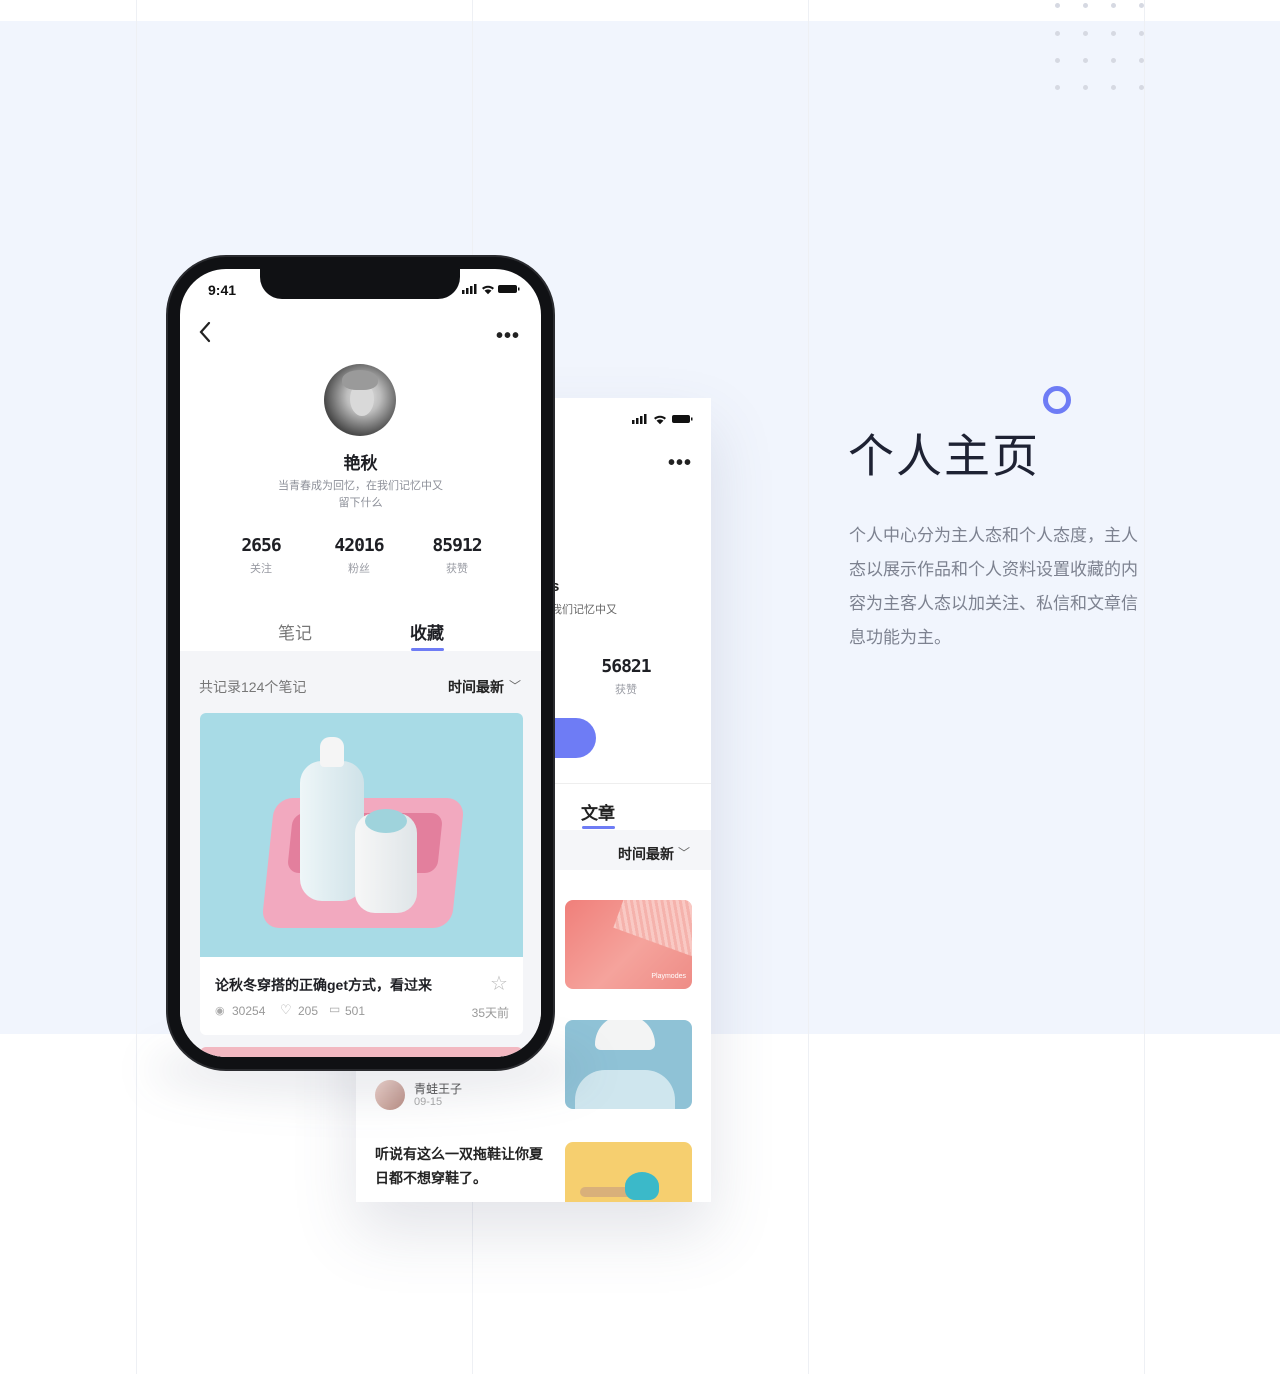 This screenshot has width=1280, height=1374. What do you see at coordinates (334, 1009) in the screenshot?
I see `comment-icon: ▭` at bounding box center [334, 1009].